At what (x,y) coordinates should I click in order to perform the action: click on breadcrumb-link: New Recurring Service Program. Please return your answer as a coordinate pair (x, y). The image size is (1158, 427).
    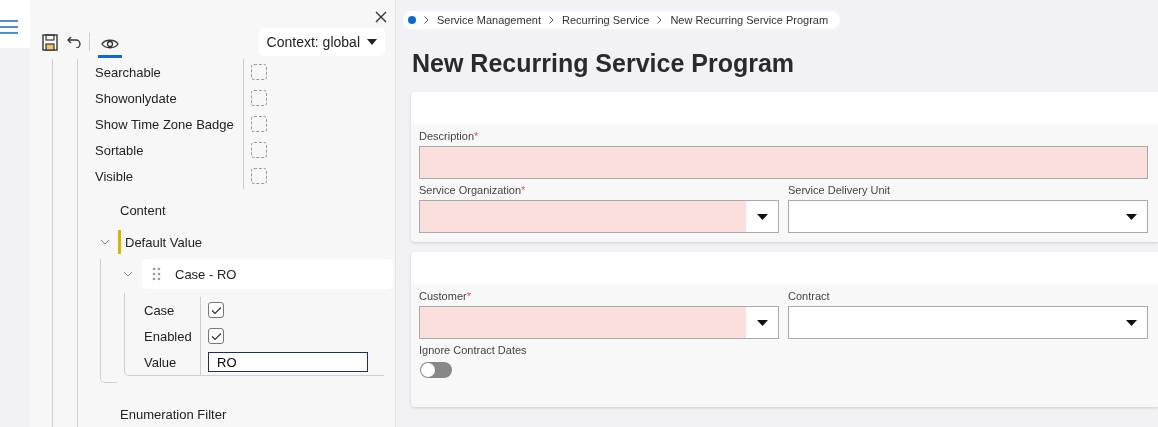
    Looking at the image, I should click on (749, 20).